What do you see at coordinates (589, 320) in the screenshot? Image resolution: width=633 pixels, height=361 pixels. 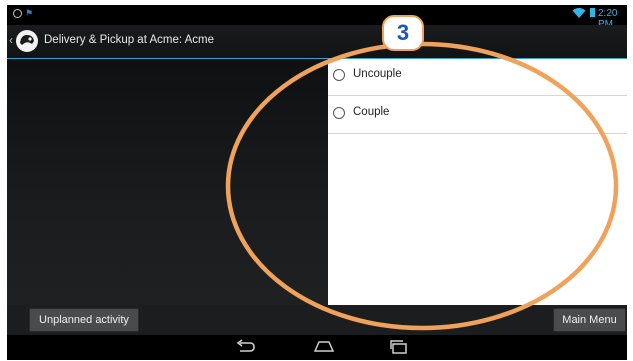 I see `main-menu-button: Main Menu` at bounding box center [589, 320].